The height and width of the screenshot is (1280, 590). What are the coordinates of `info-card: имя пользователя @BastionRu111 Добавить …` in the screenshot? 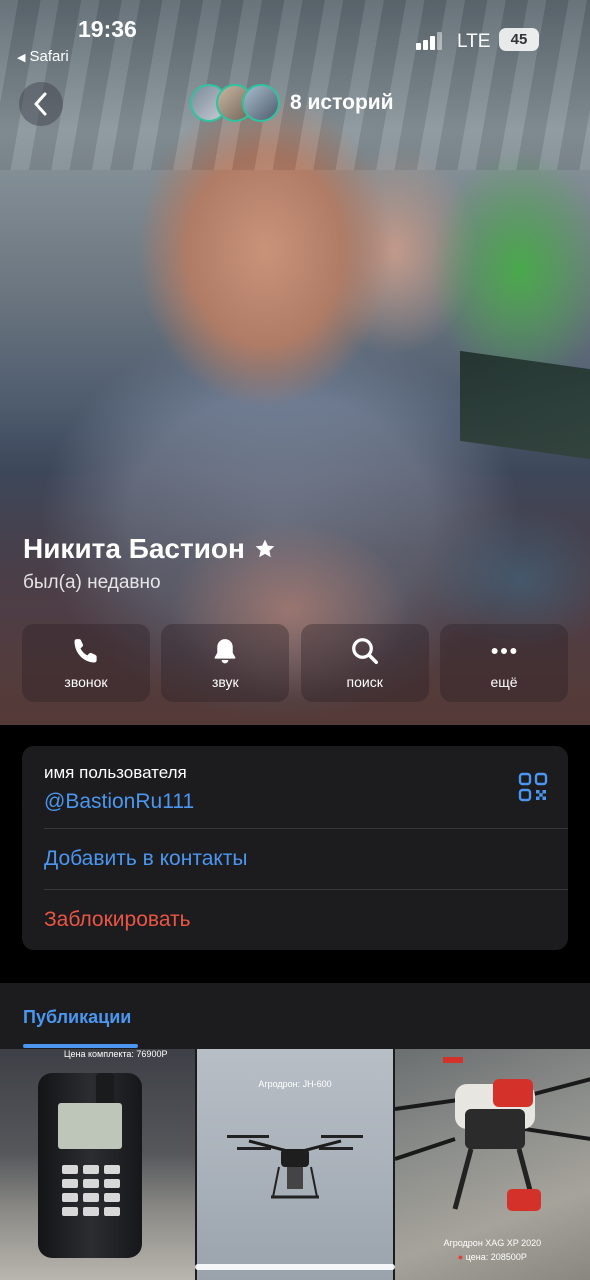 It's located at (295, 848).